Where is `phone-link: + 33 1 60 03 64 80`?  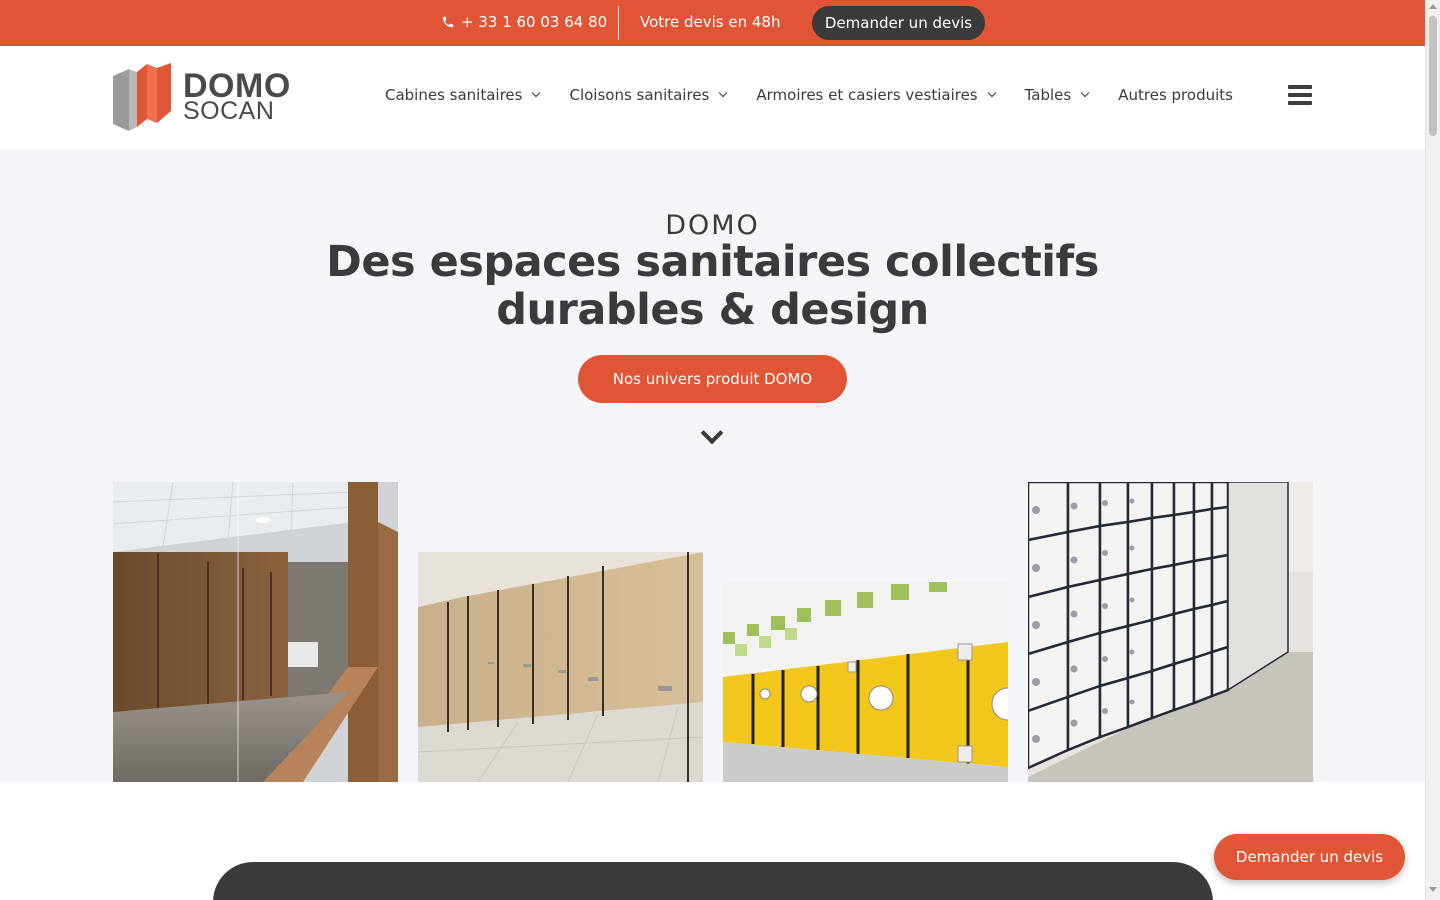
phone-link: + 33 1 60 03 64 80 is located at coordinates (524, 22).